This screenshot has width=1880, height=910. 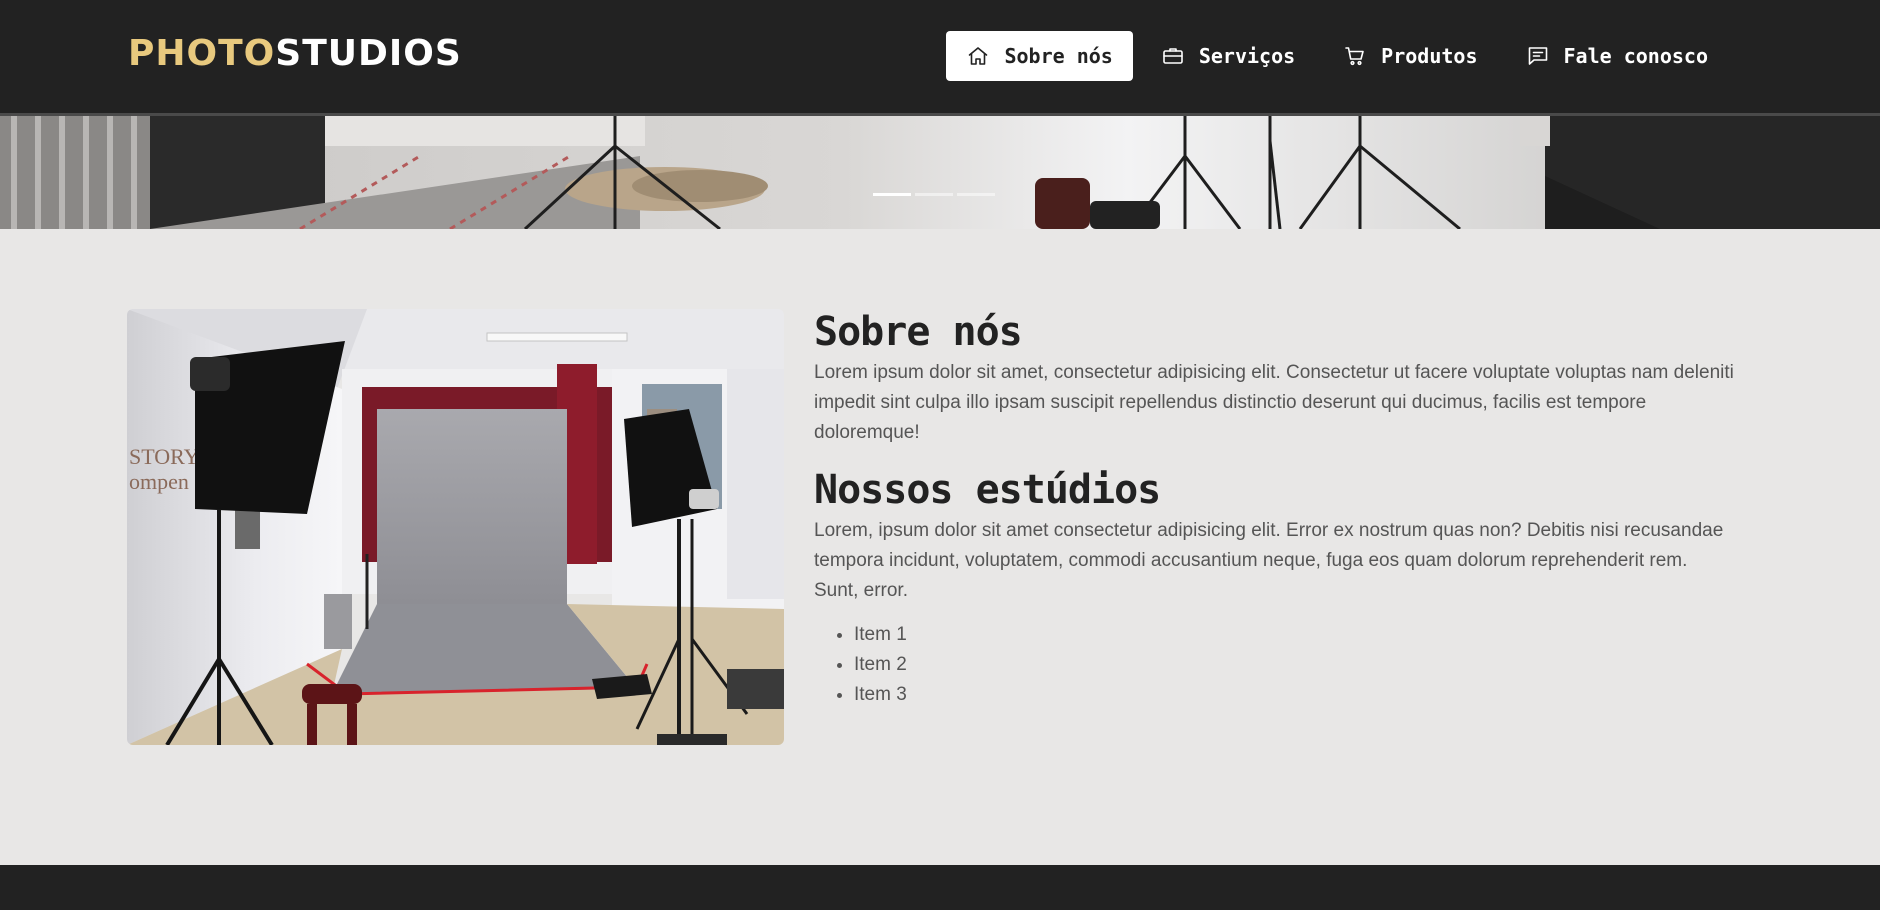 I want to click on home-icon, so click(x=978, y=56).